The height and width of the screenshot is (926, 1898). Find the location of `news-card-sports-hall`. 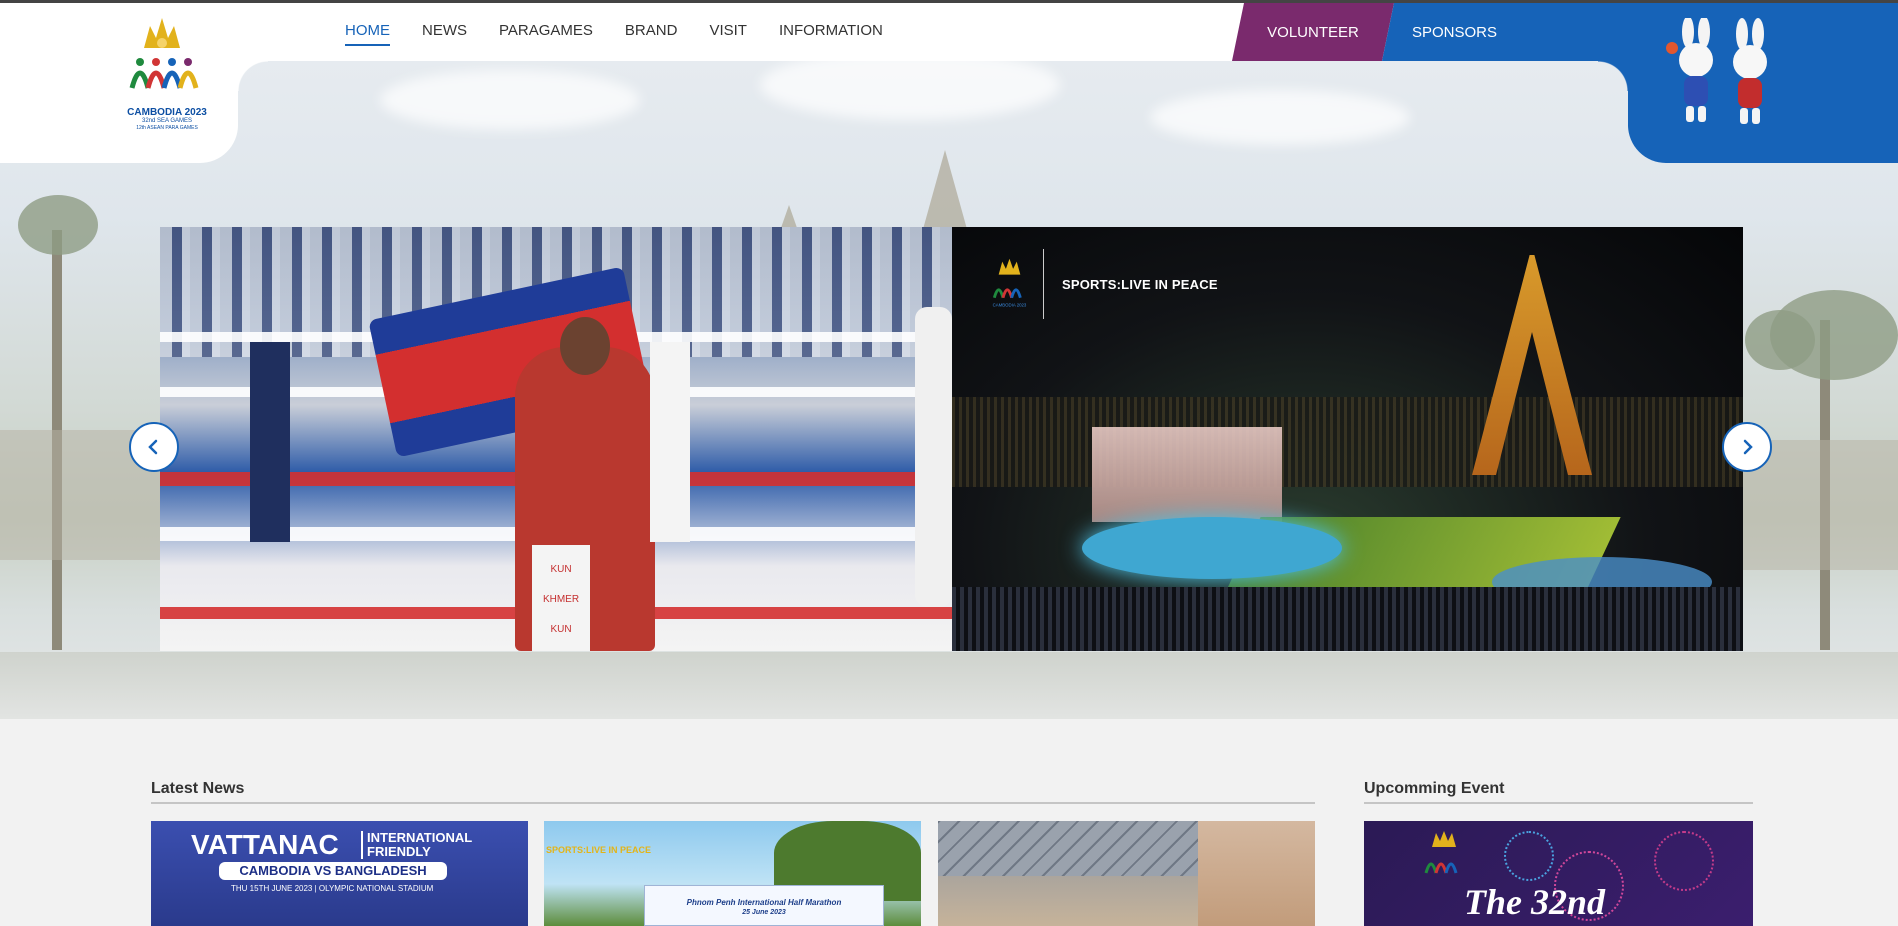

news-card-sports-hall is located at coordinates (1126, 873).